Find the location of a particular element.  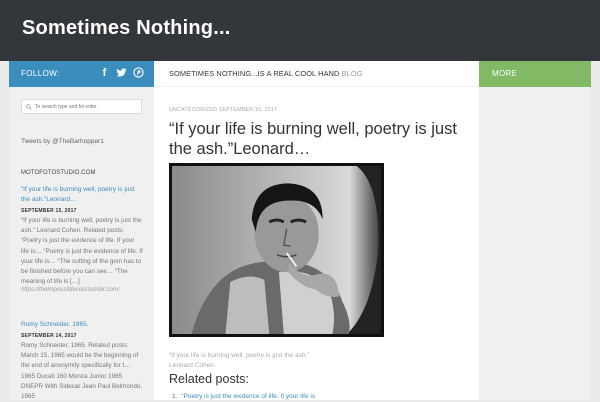

feed-item-title: Romy Schneider, 1965. is located at coordinates (82, 325).